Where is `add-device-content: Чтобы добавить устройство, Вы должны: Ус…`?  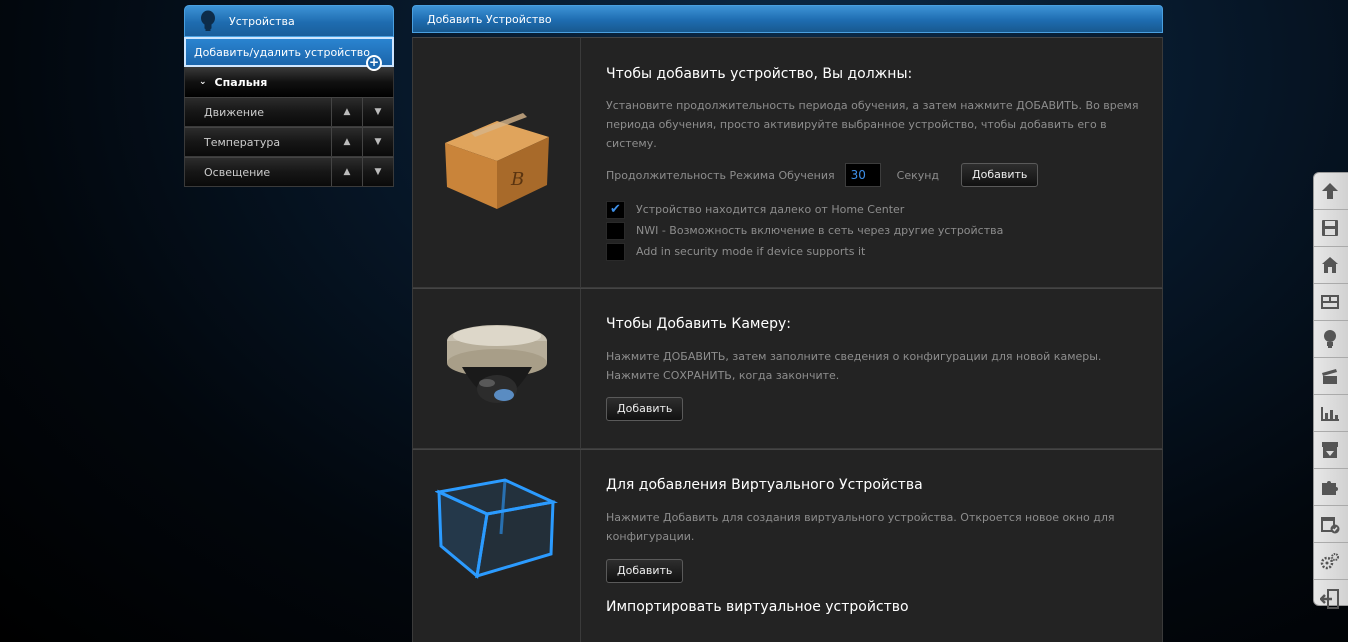 add-device-content: Чтобы добавить устройство, Вы должны: Ус… is located at coordinates (874, 150).